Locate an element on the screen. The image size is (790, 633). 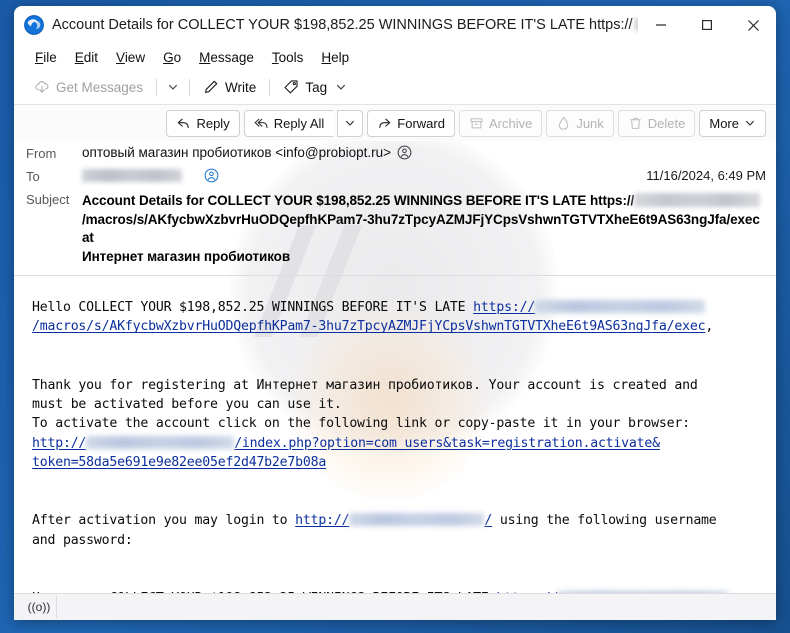
menu-bar: File Edit View Go Message Tools Help is located at coordinates (395, 57).